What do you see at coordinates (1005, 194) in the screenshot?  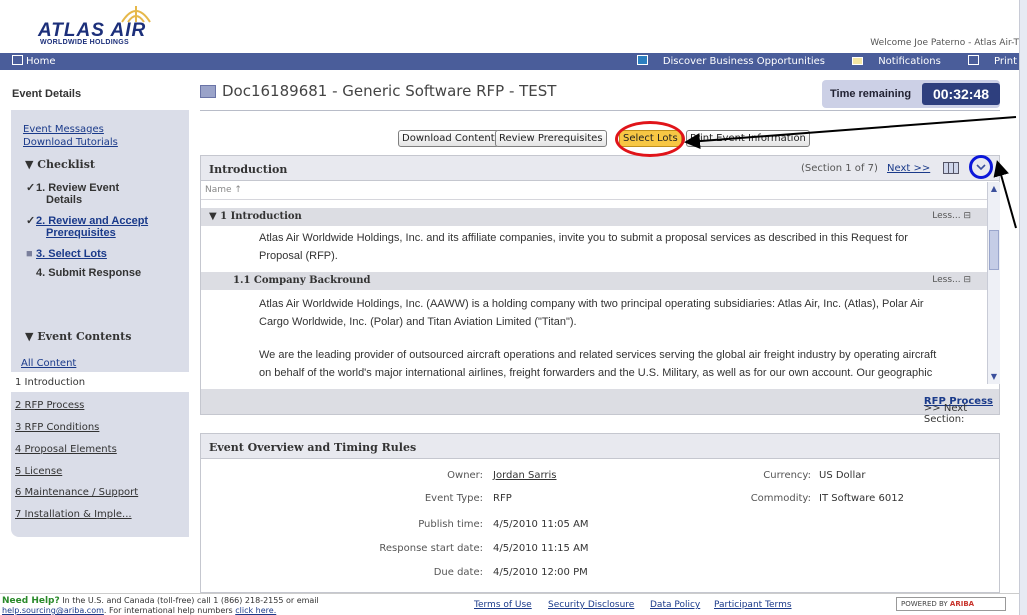 I see `arrow-to-chevron` at bounding box center [1005, 194].